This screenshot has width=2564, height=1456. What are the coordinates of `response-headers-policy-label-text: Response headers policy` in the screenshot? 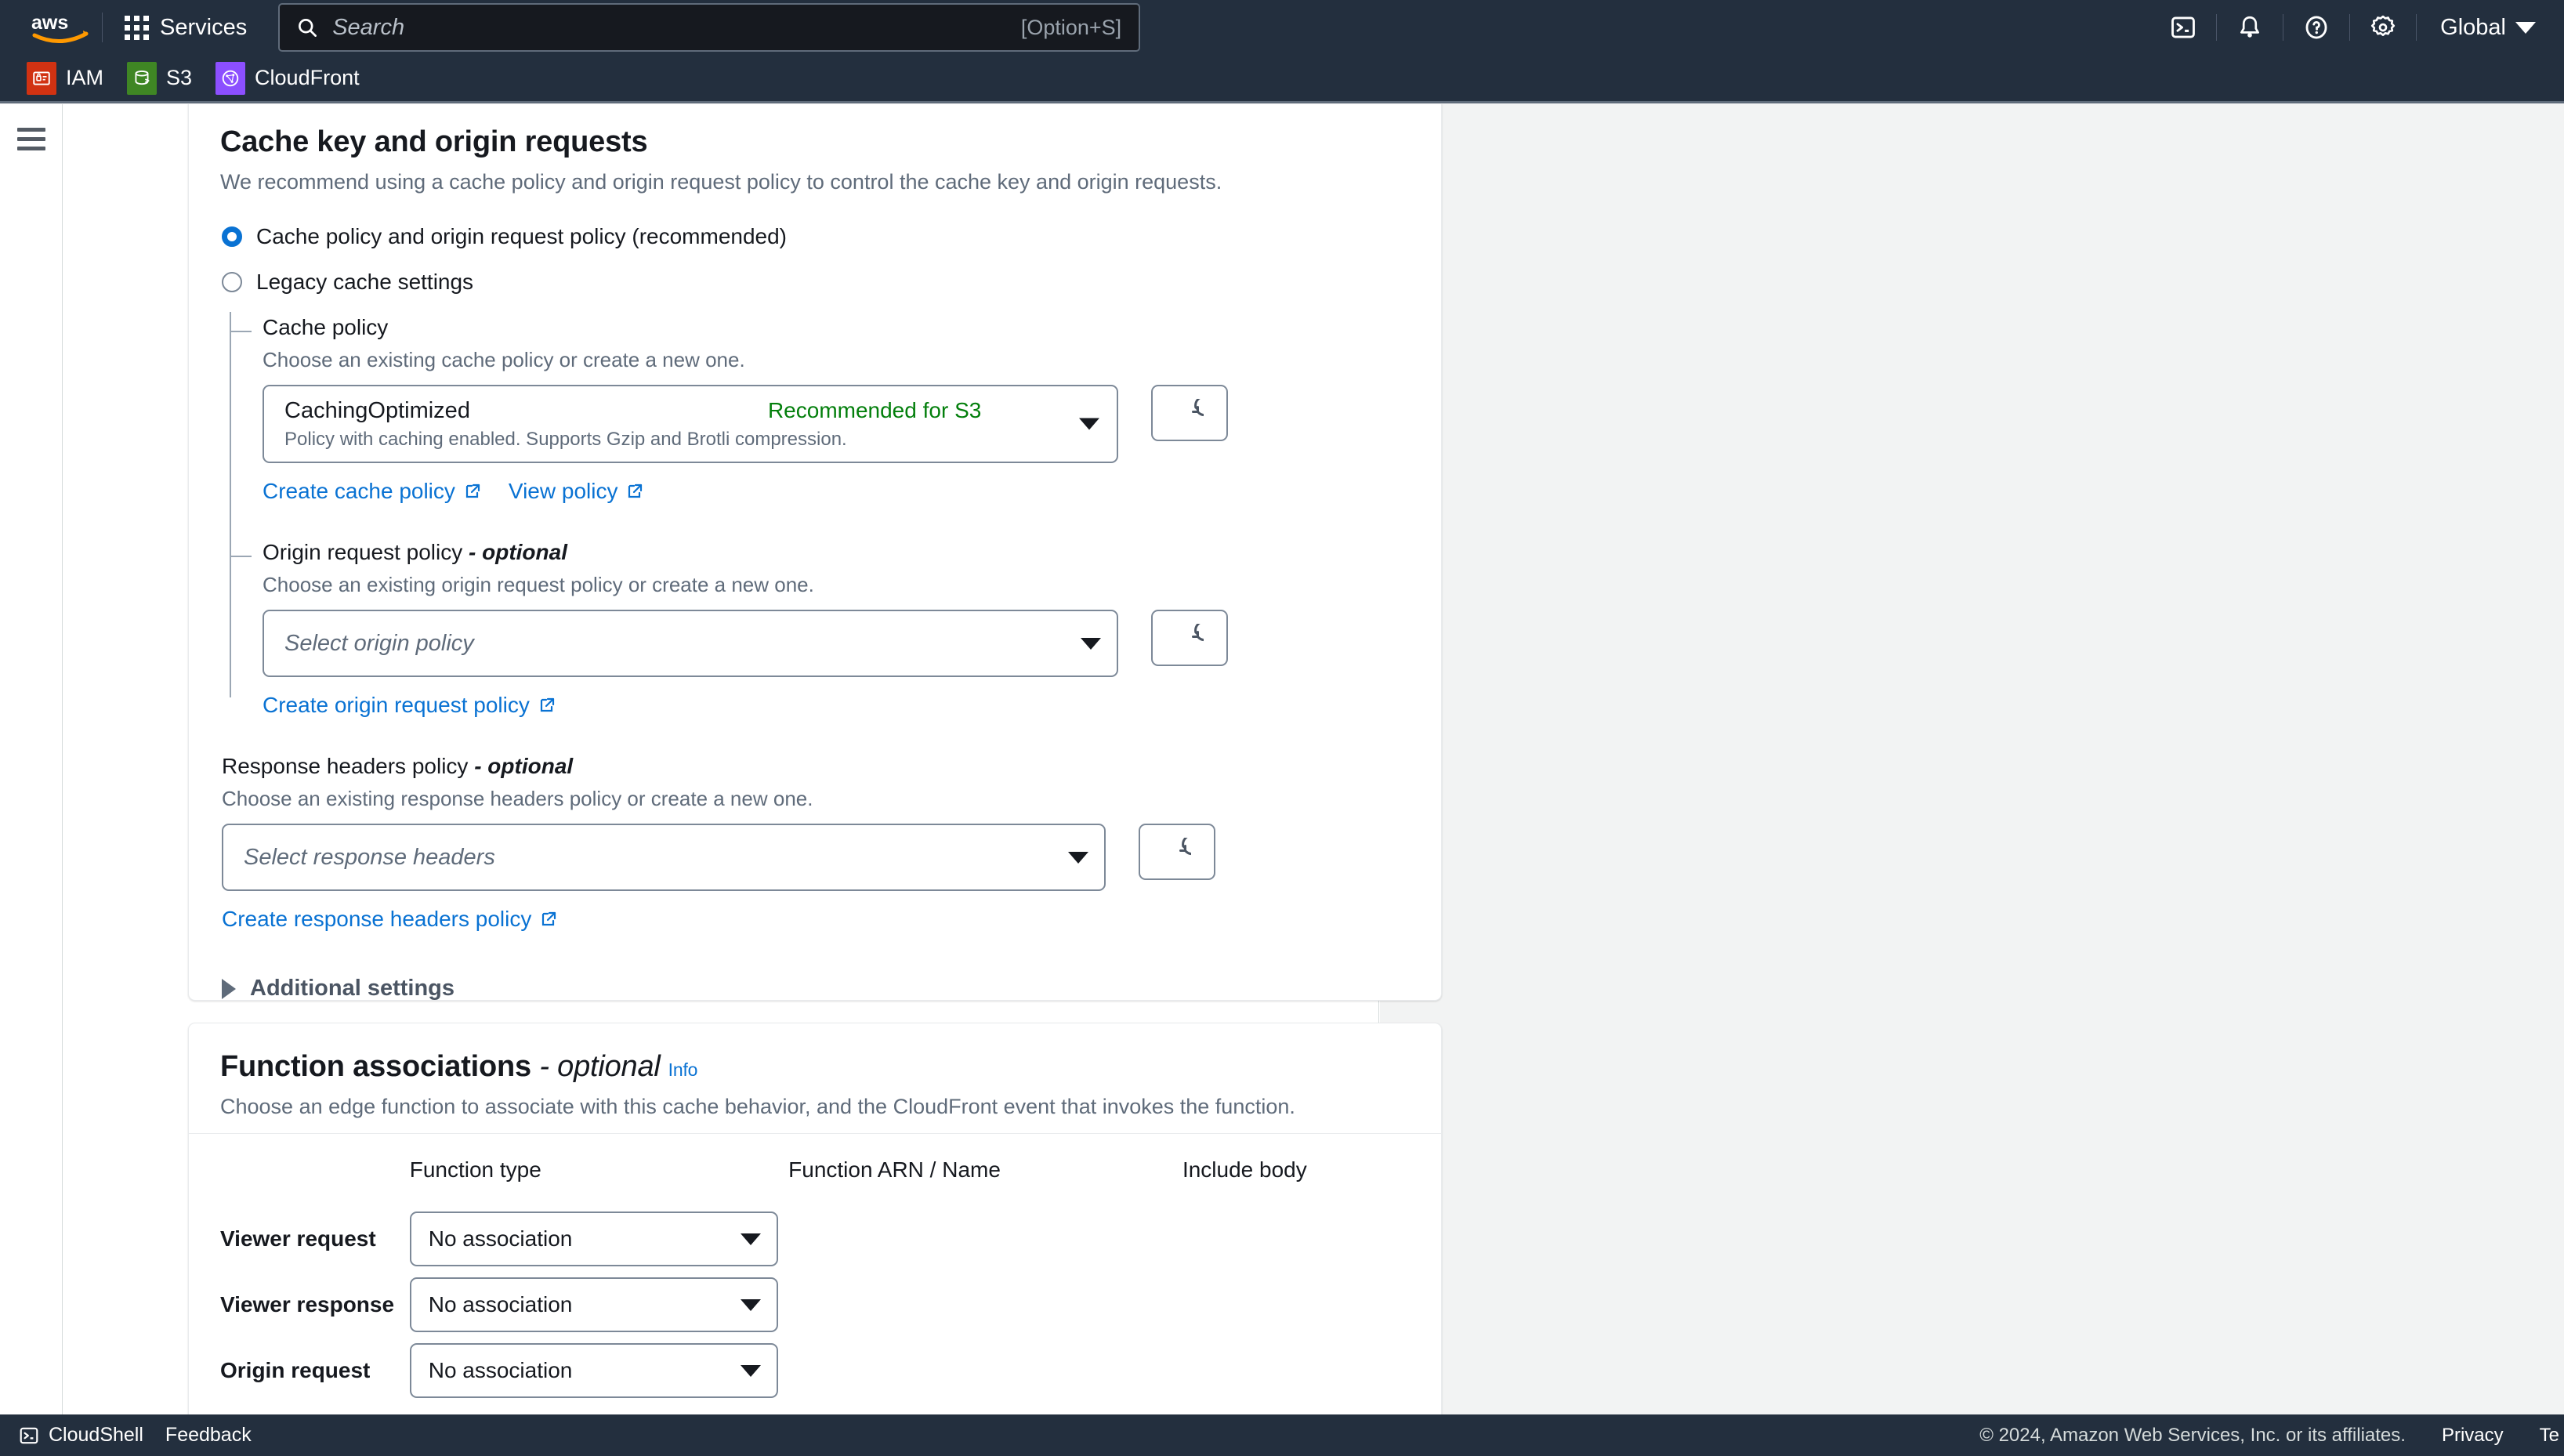 It's located at (345, 766).